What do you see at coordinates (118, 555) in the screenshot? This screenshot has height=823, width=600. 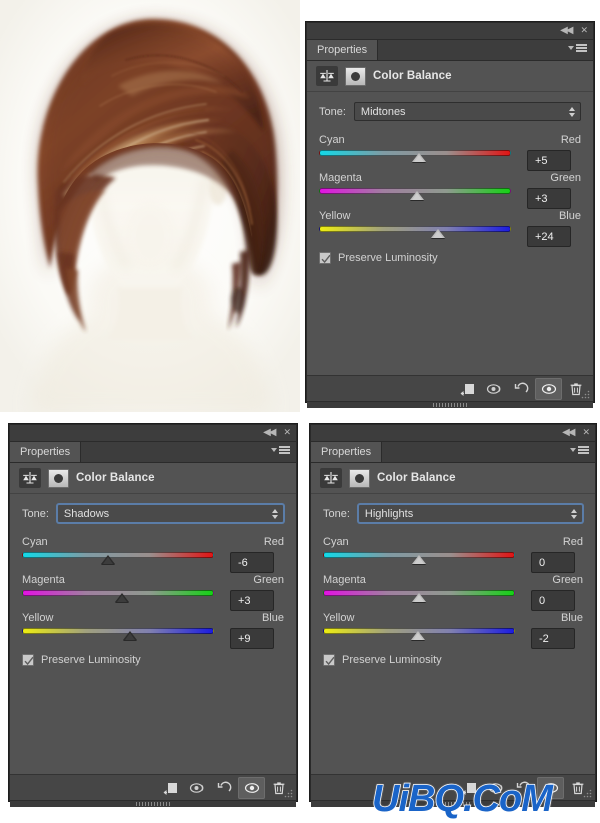 I see `slider-track-cyan-red` at bounding box center [118, 555].